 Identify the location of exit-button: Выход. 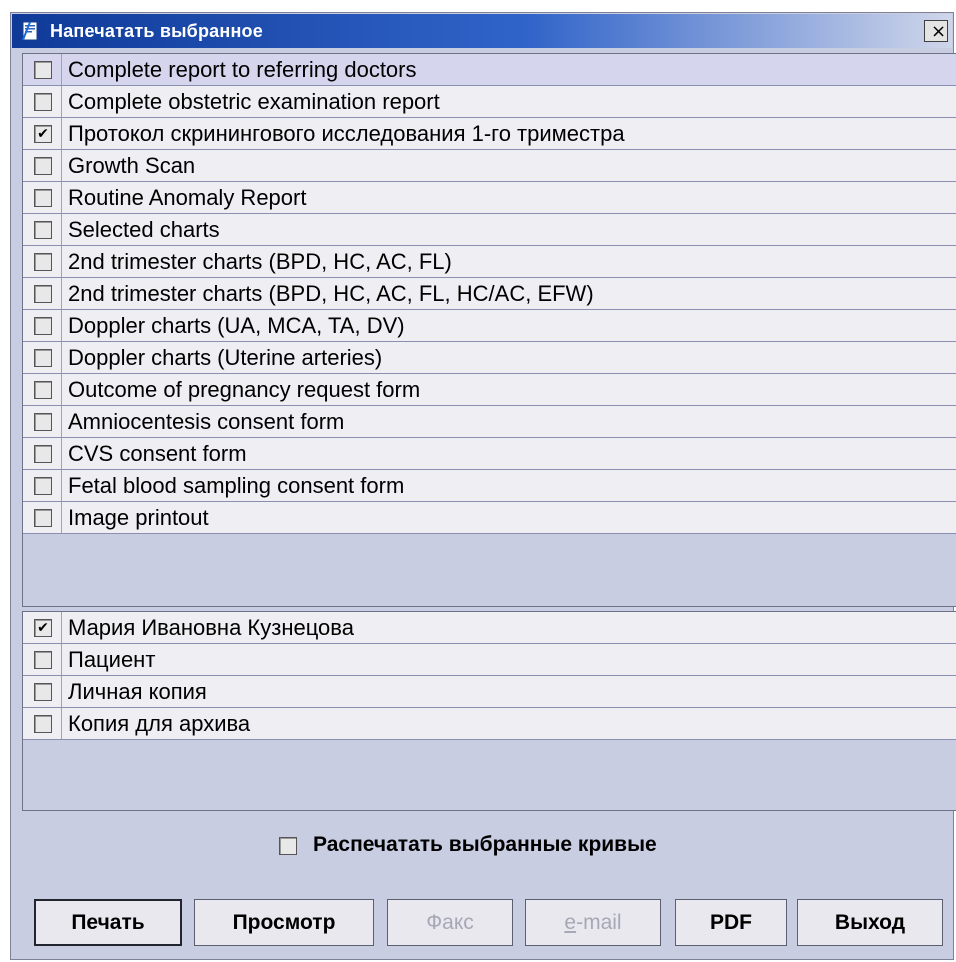
(870, 922).